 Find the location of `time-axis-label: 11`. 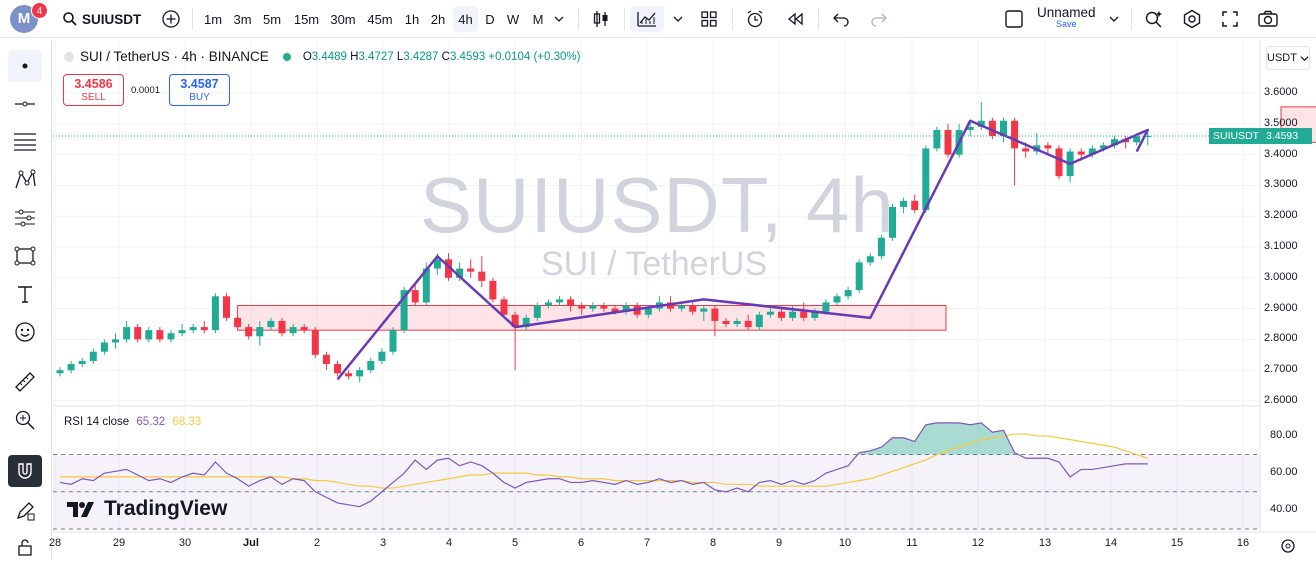

time-axis-label: 11 is located at coordinates (912, 543).